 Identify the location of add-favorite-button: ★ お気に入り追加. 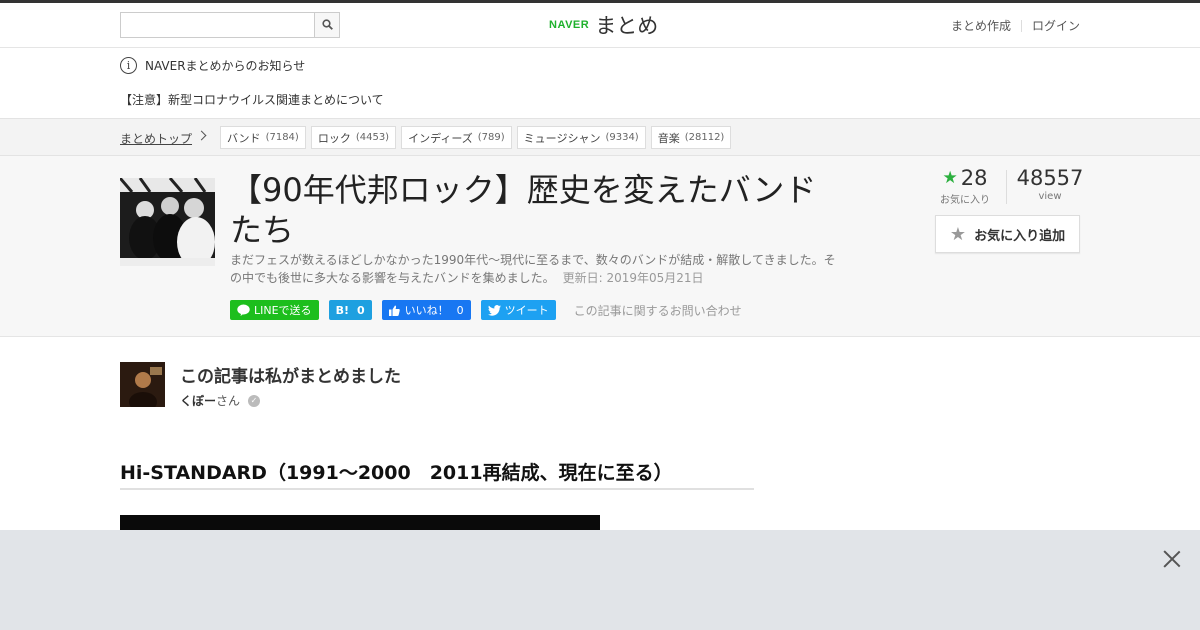
(1007, 234).